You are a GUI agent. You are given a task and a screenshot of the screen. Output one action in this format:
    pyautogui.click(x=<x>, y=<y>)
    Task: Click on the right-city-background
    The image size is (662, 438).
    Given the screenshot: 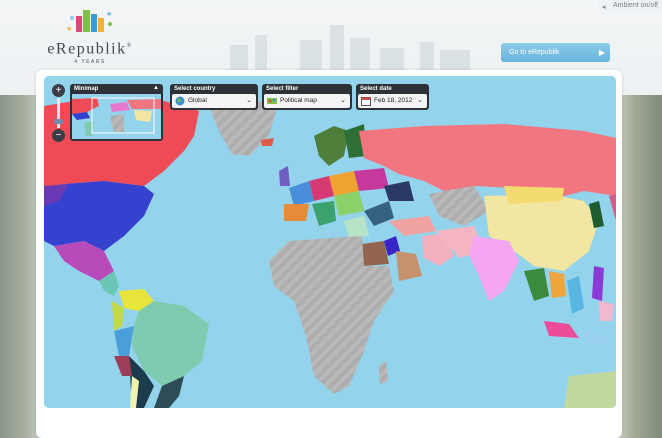 What is the action you would take?
    pyautogui.click(x=639, y=266)
    